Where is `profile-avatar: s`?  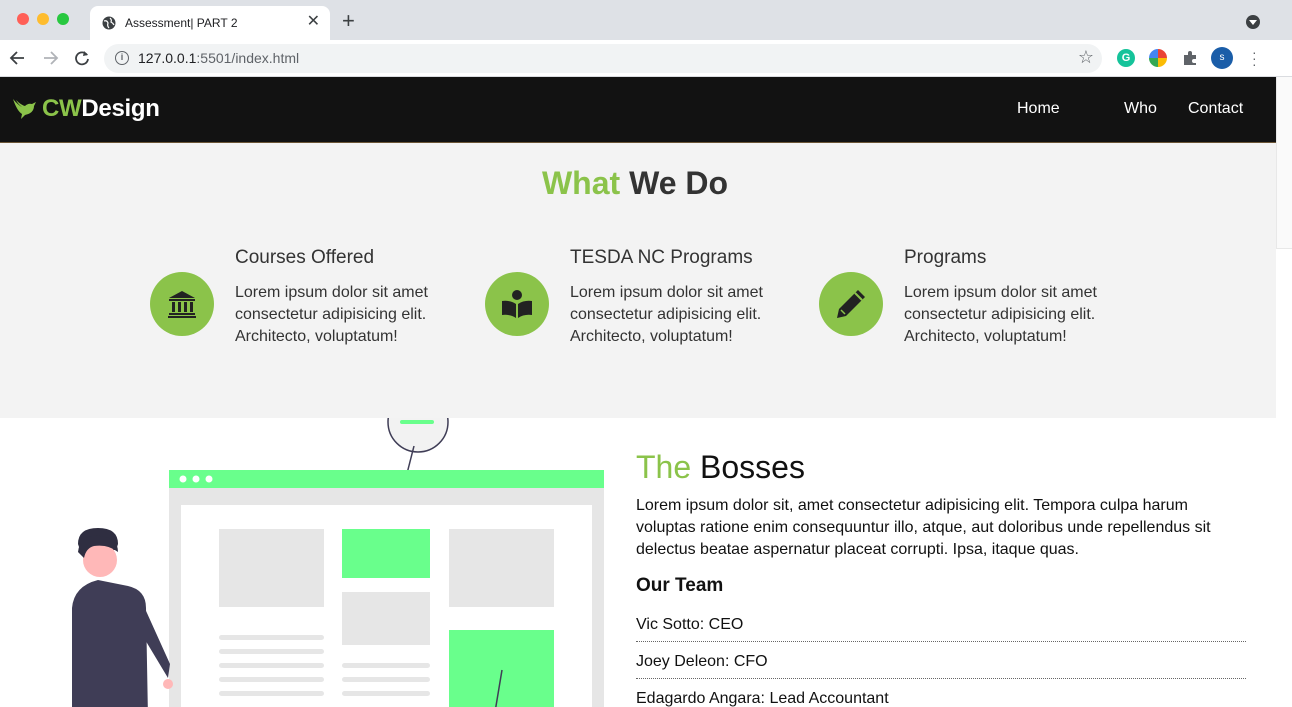
profile-avatar: s is located at coordinates (1222, 58).